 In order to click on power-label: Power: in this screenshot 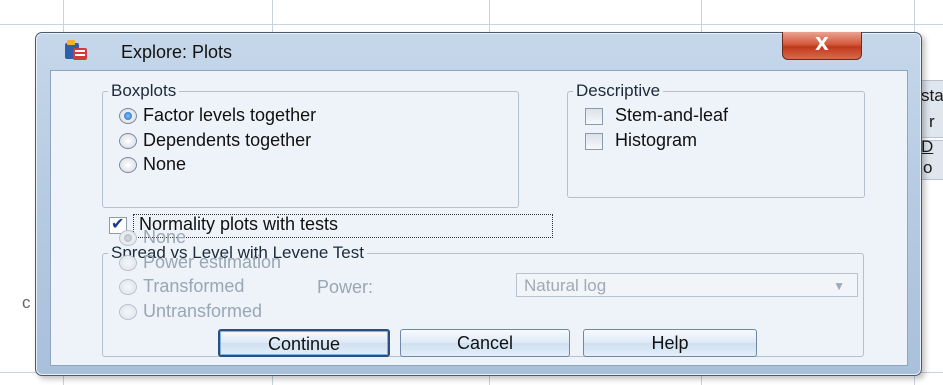, I will do `click(345, 287)`.